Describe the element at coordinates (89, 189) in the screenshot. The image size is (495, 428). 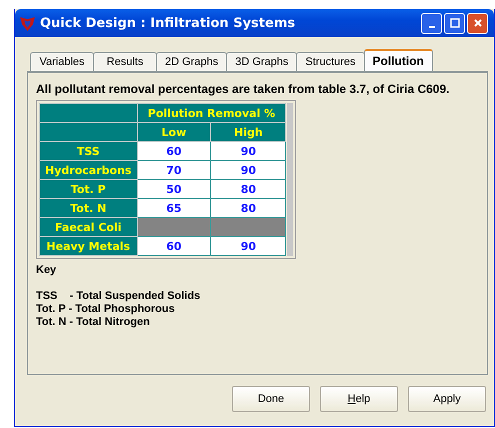
I see `row-header: Tot. P` at that location.